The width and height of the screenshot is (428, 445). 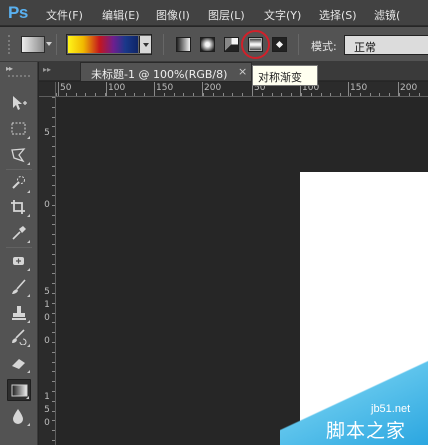 What do you see at coordinates (47, 89) in the screenshot?
I see `ruler-origin` at bounding box center [47, 89].